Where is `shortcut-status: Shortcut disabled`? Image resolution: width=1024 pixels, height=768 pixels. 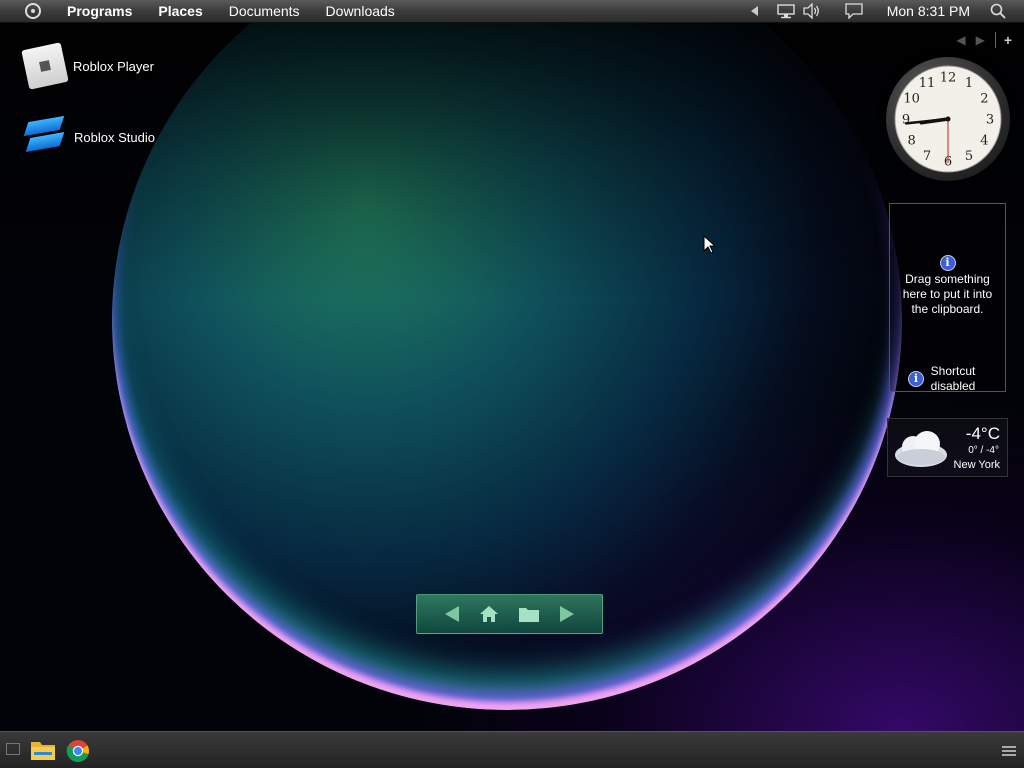
shortcut-status: Shortcut disabled is located at coordinates (953, 378).